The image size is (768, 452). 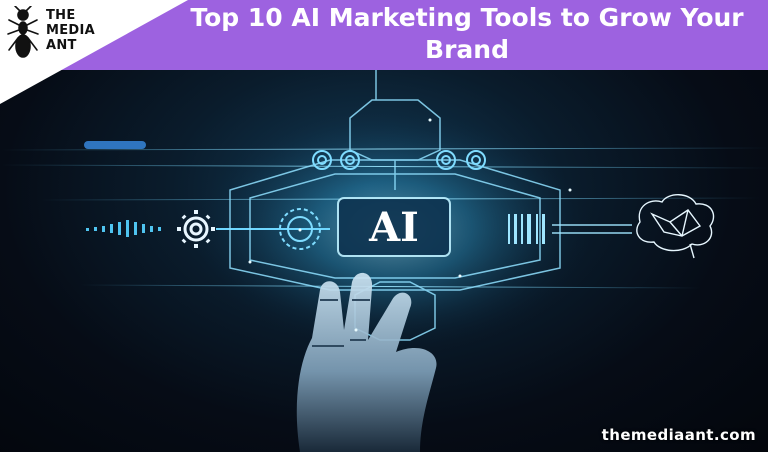 I want to click on ant-icon, so click(x=23, y=32).